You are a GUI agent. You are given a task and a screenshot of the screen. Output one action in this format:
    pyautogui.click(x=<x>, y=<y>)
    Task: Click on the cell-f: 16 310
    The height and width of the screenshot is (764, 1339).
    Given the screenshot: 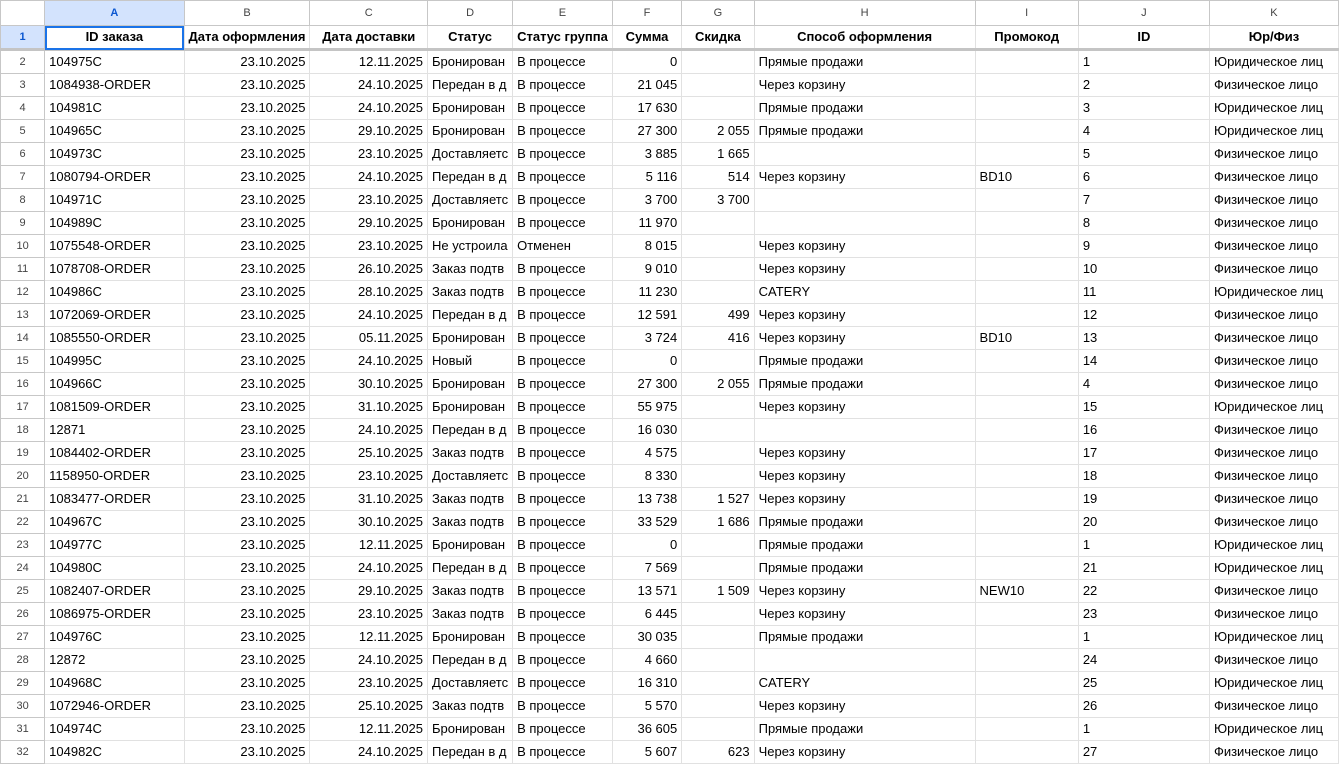 What is the action you would take?
    pyautogui.click(x=647, y=683)
    